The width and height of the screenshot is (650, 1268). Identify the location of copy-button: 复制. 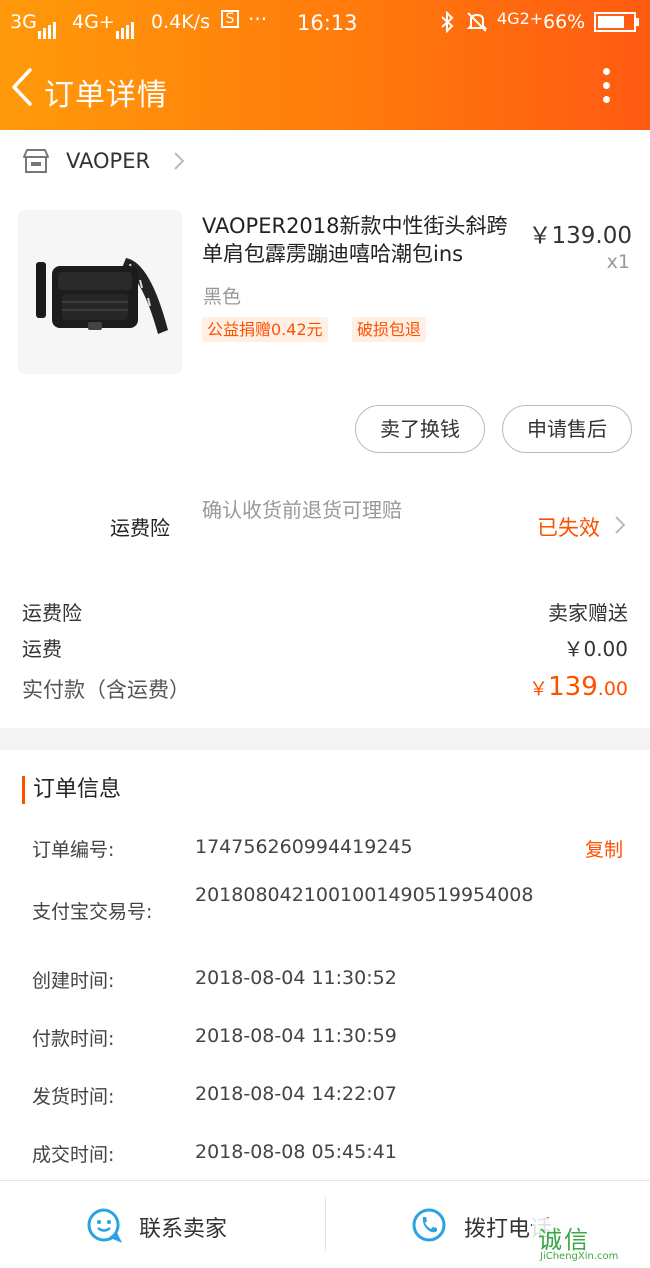
(604, 848).